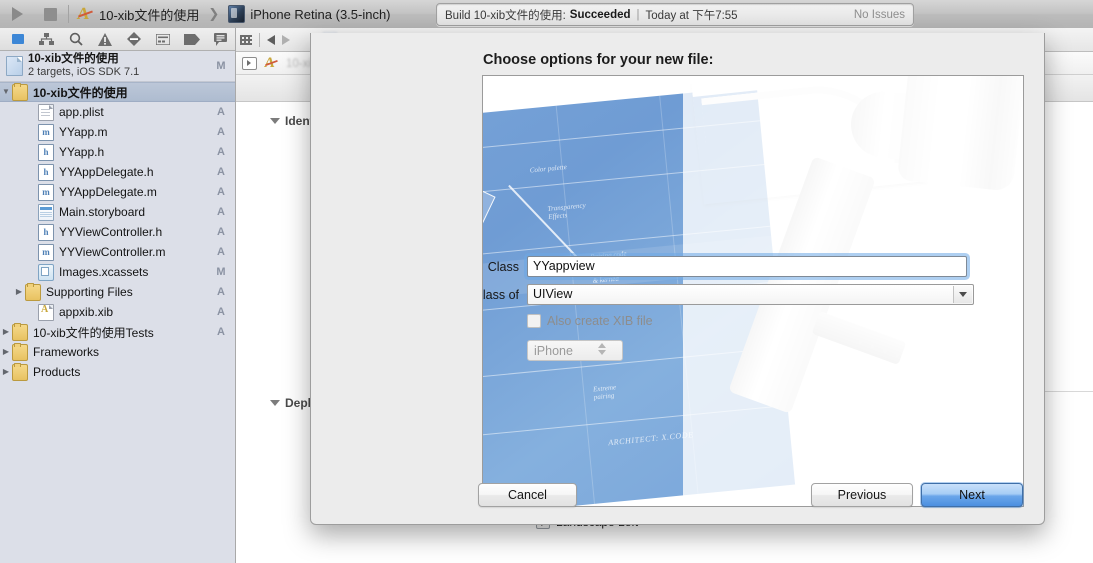  I want to click on navigator-row-label: app.plist, so click(81, 112).